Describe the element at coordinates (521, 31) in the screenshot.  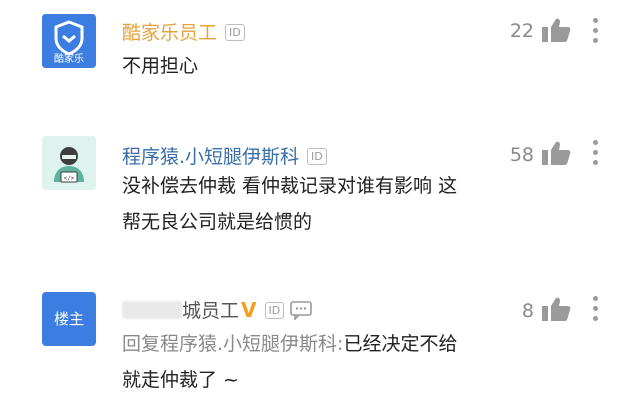
I see `like-count: 22` at that location.